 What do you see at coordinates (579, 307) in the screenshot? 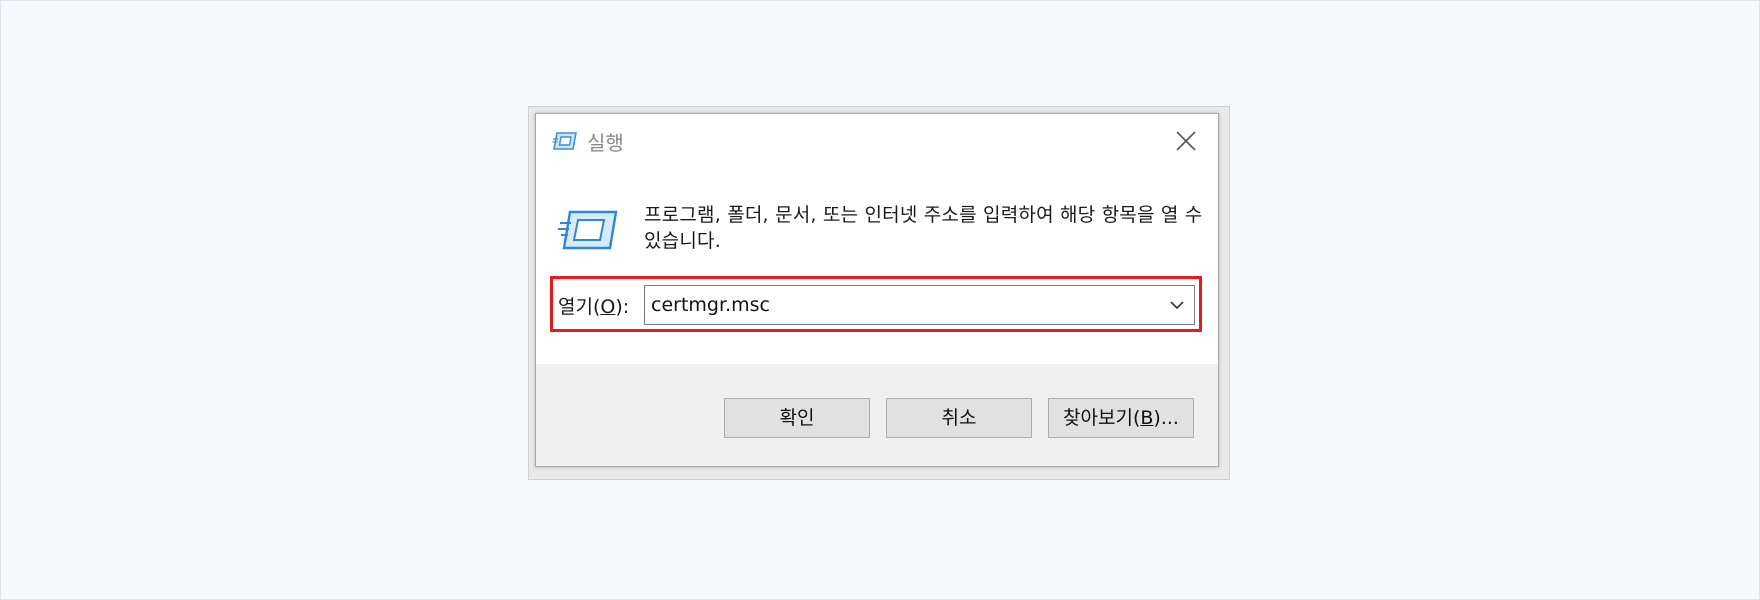
I see `open-label-prefix: 열기(` at bounding box center [579, 307].